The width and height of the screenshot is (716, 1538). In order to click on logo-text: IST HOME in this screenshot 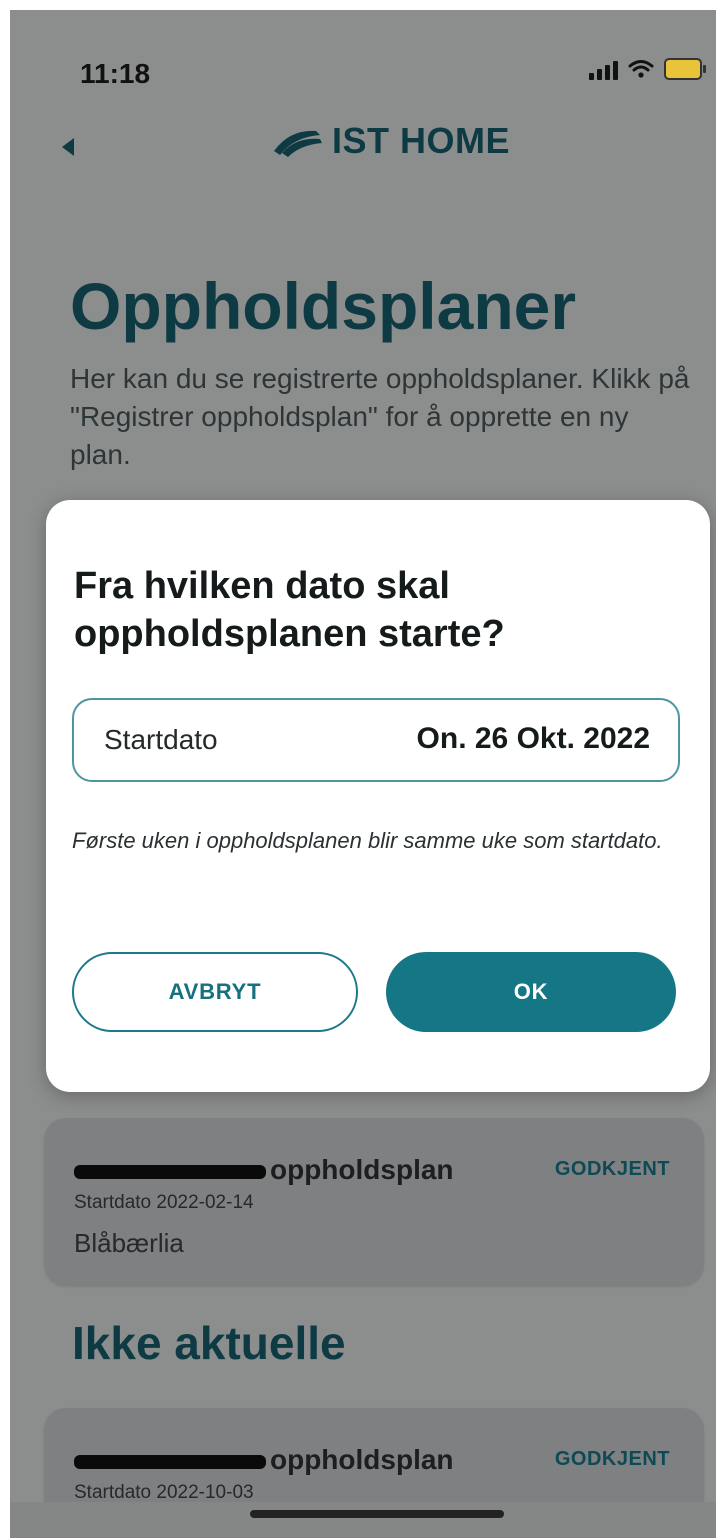, I will do `click(421, 140)`.